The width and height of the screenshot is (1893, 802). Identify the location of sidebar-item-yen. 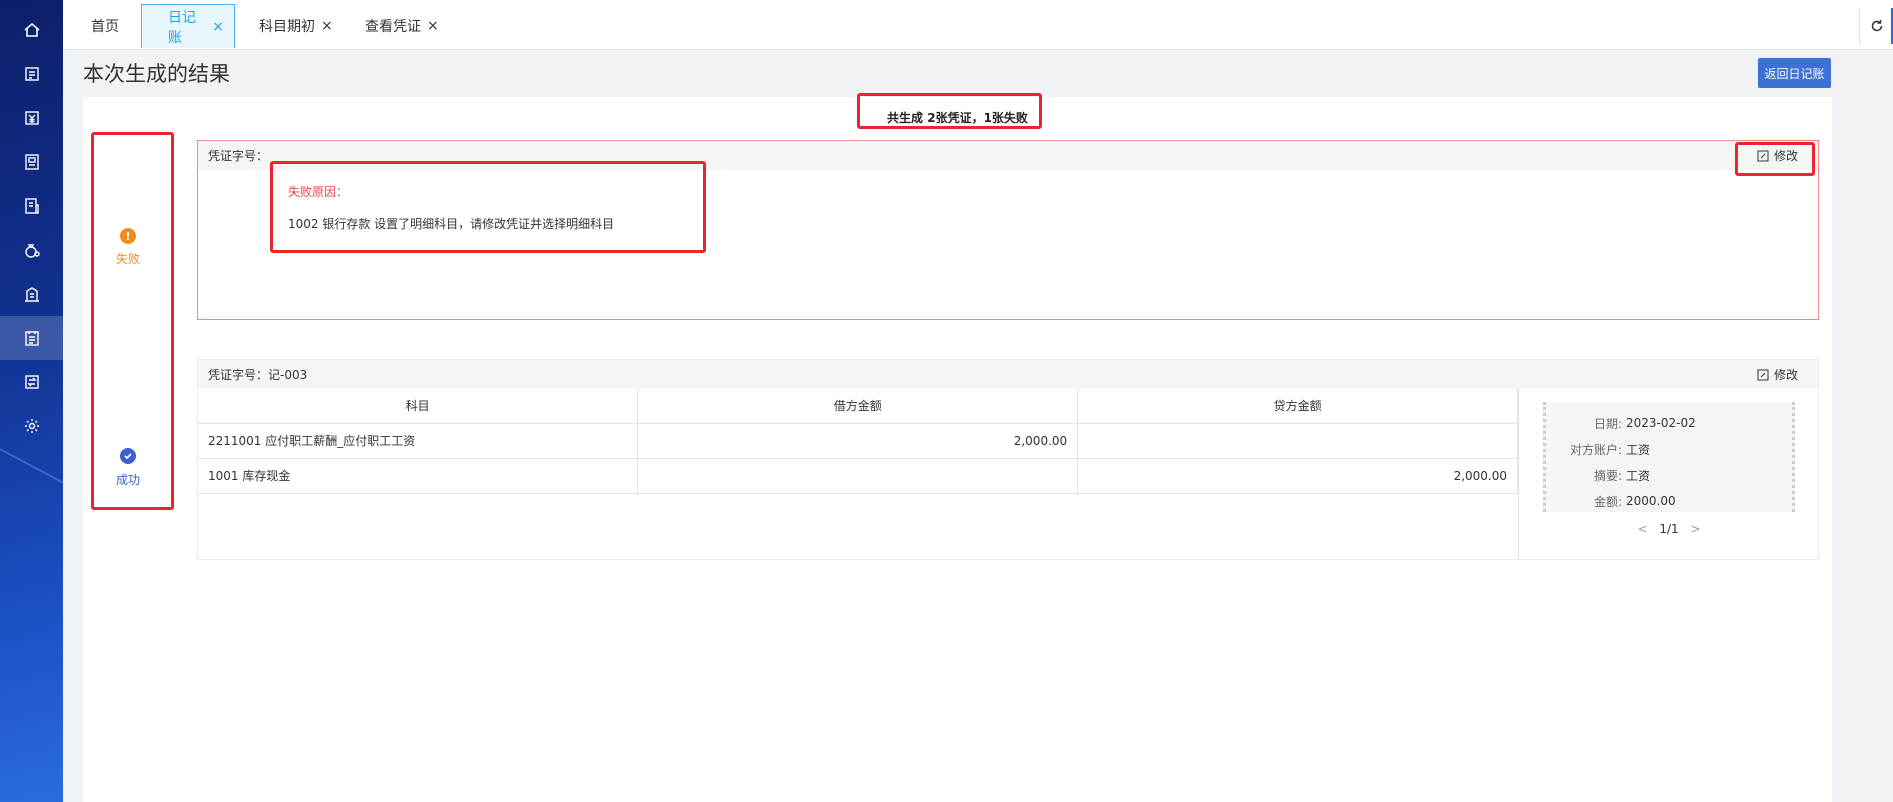
(31, 118).